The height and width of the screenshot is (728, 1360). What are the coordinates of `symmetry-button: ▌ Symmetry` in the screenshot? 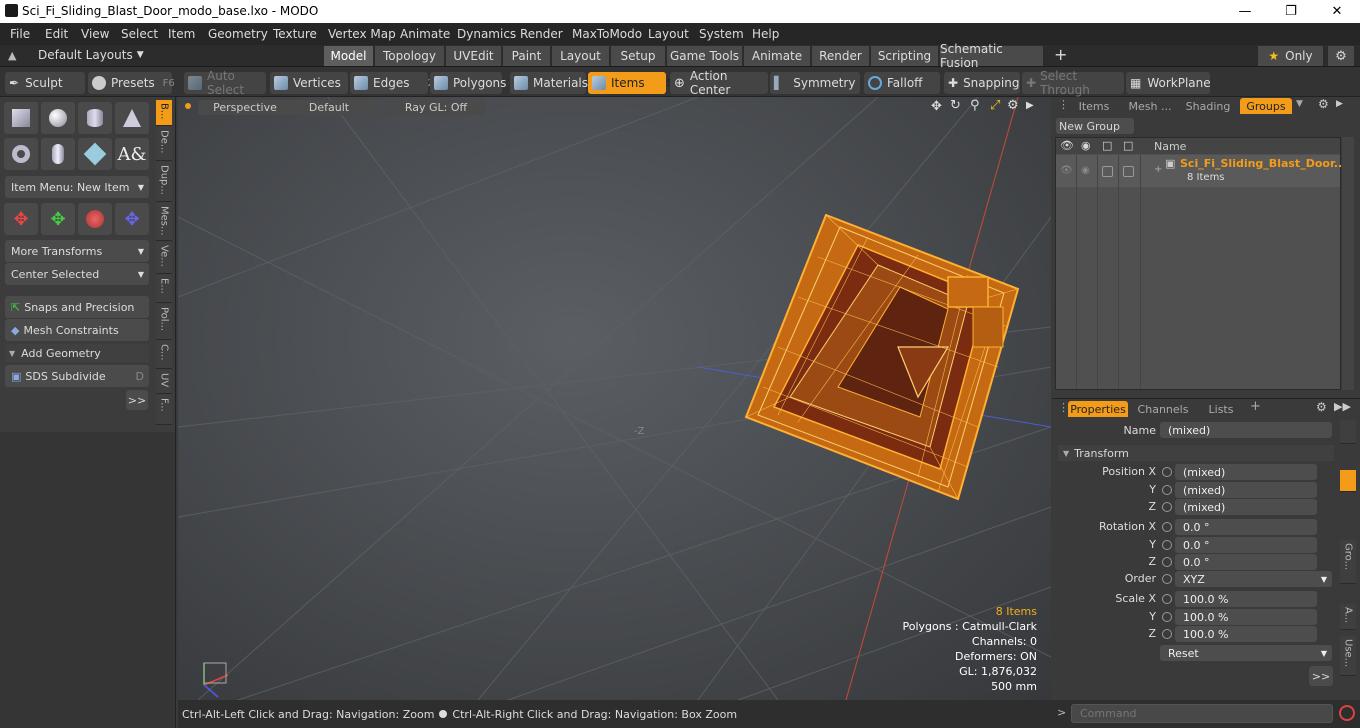 It's located at (815, 83).